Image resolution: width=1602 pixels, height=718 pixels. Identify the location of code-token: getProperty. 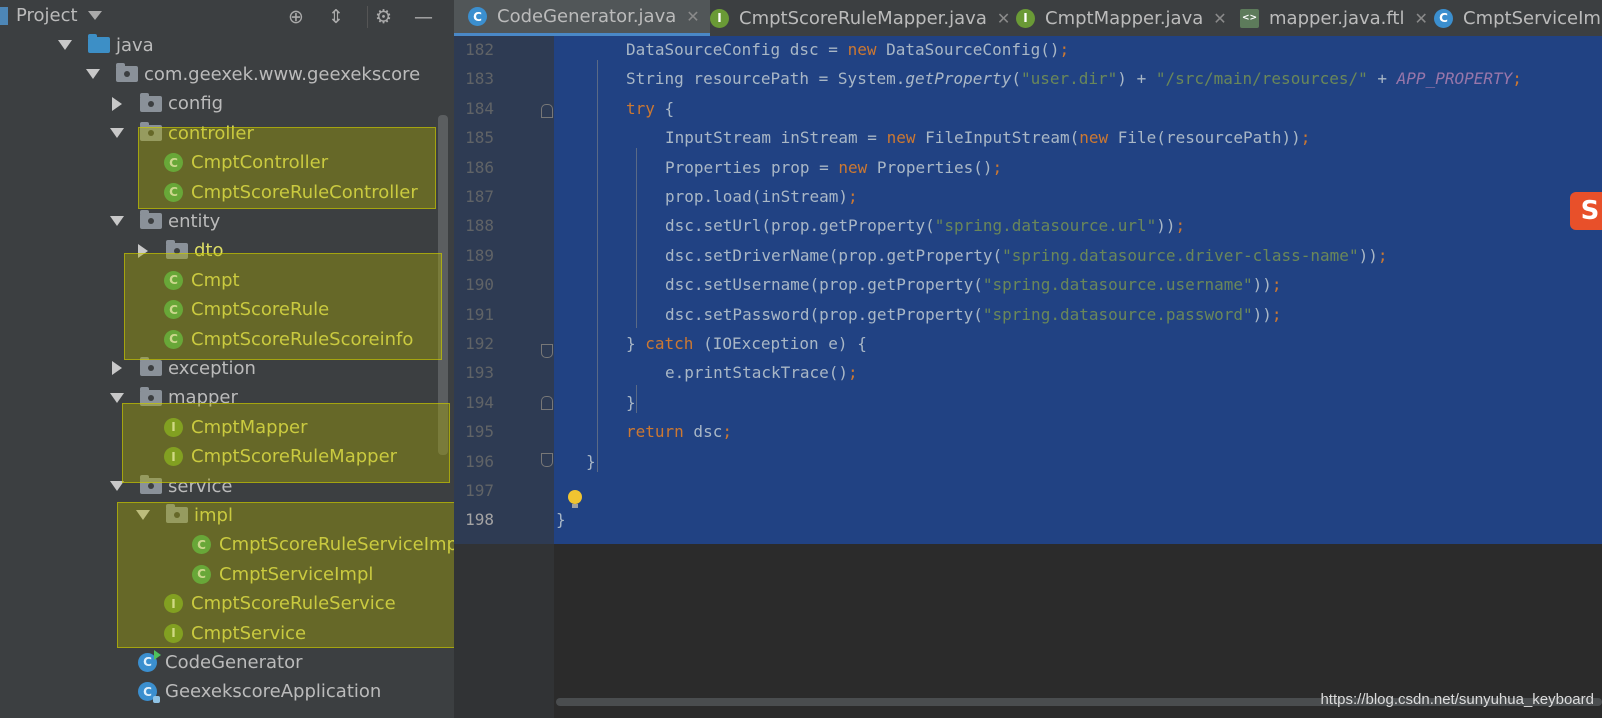
(958, 79).